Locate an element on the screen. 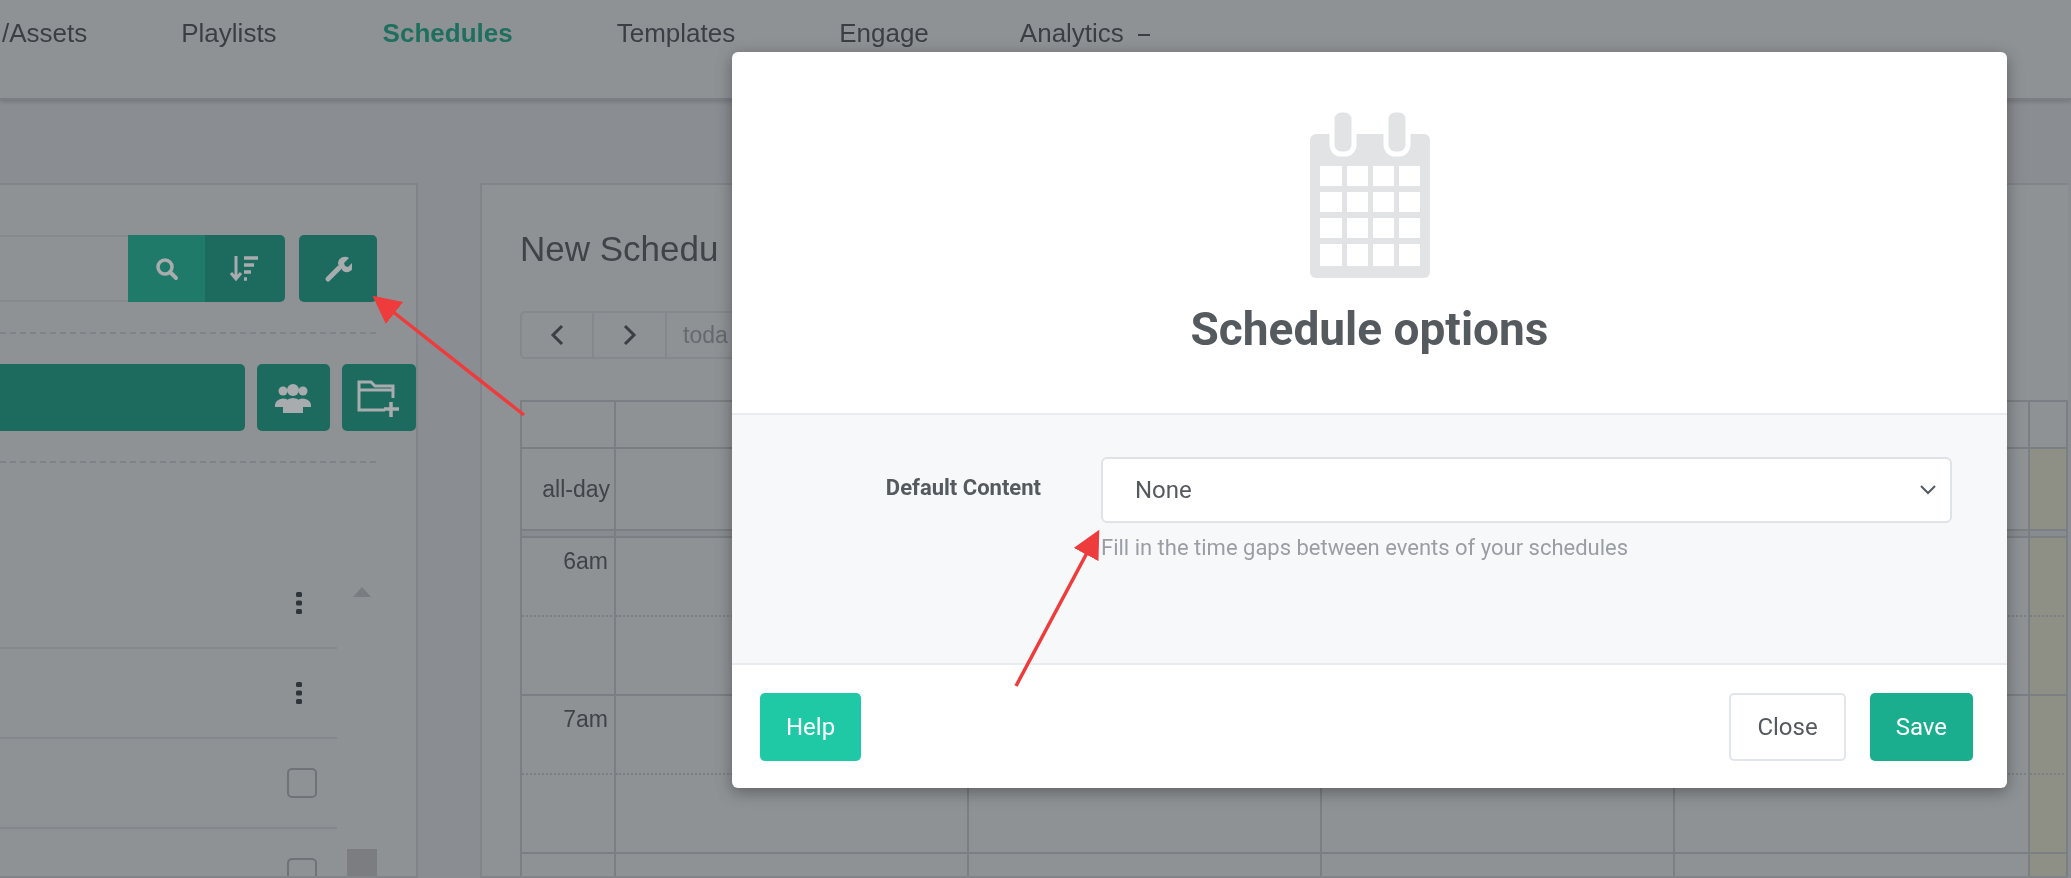 The image size is (2071, 878). time-label: 6am is located at coordinates (585, 561).